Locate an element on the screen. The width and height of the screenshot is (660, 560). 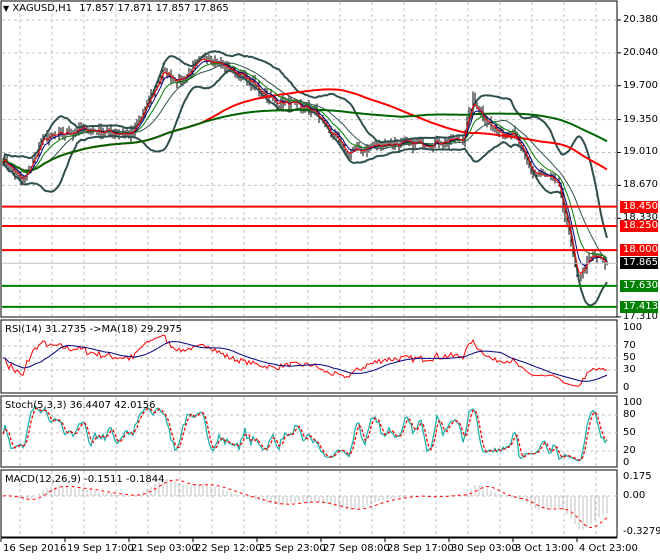
macd-title: MACD(12,26,9) -0.1511 -0.1844 is located at coordinates (85, 479).